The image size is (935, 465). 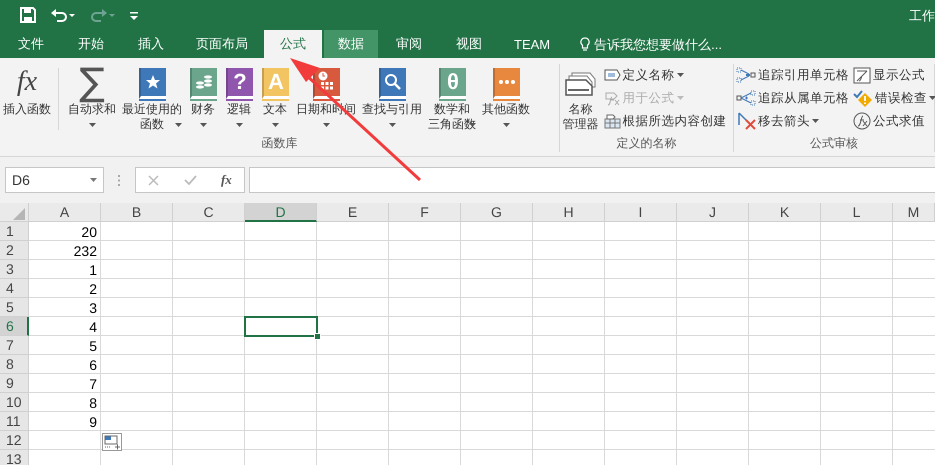 What do you see at coordinates (857, 212) in the screenshot?
I see `column-header: L` at bounding box center [857, 212].